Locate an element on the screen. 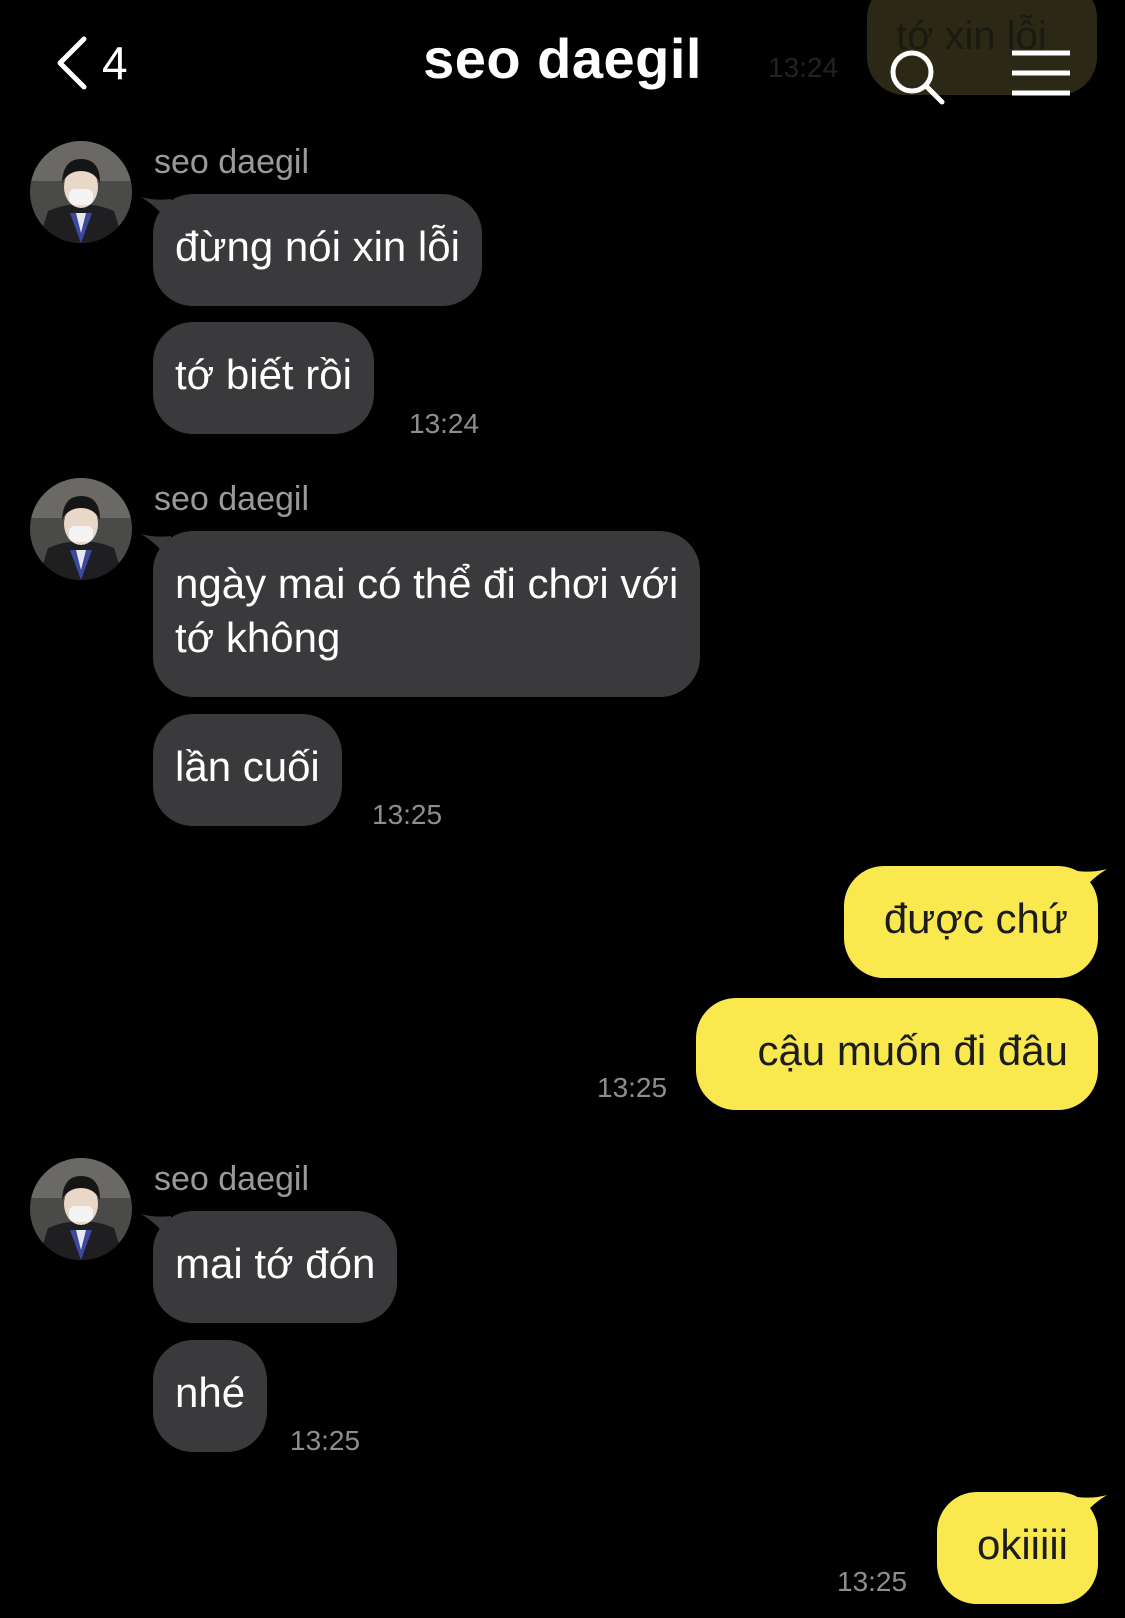  search-icon is located at coordinates (917, 77).